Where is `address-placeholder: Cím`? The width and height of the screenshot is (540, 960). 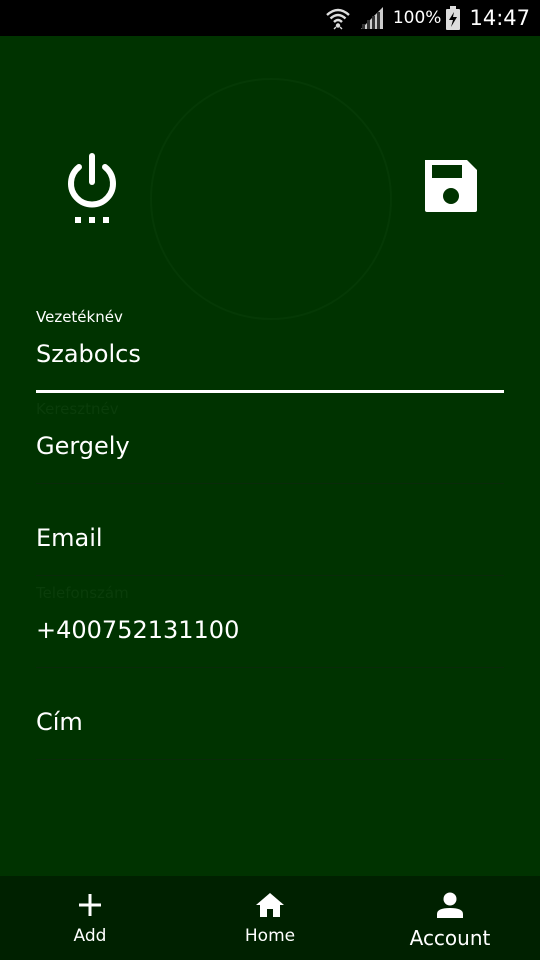
address-placeholder: Cím is located at coordinates (59, 722).